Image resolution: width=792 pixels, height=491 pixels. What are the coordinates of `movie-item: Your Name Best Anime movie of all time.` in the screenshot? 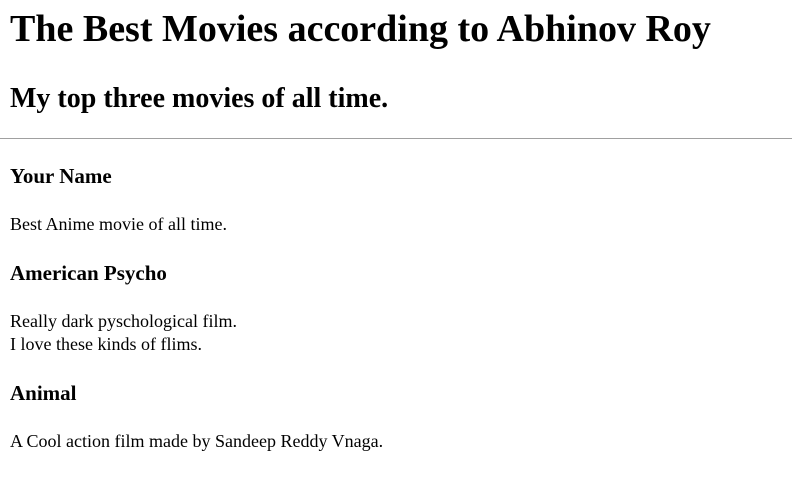 It's located at (401, 199).